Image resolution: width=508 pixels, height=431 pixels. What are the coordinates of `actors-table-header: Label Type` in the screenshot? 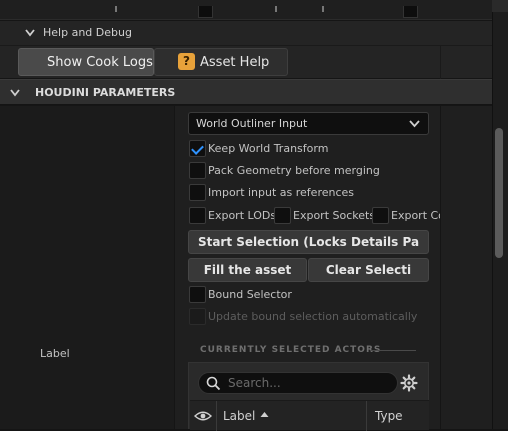 It's located at (309, 415).